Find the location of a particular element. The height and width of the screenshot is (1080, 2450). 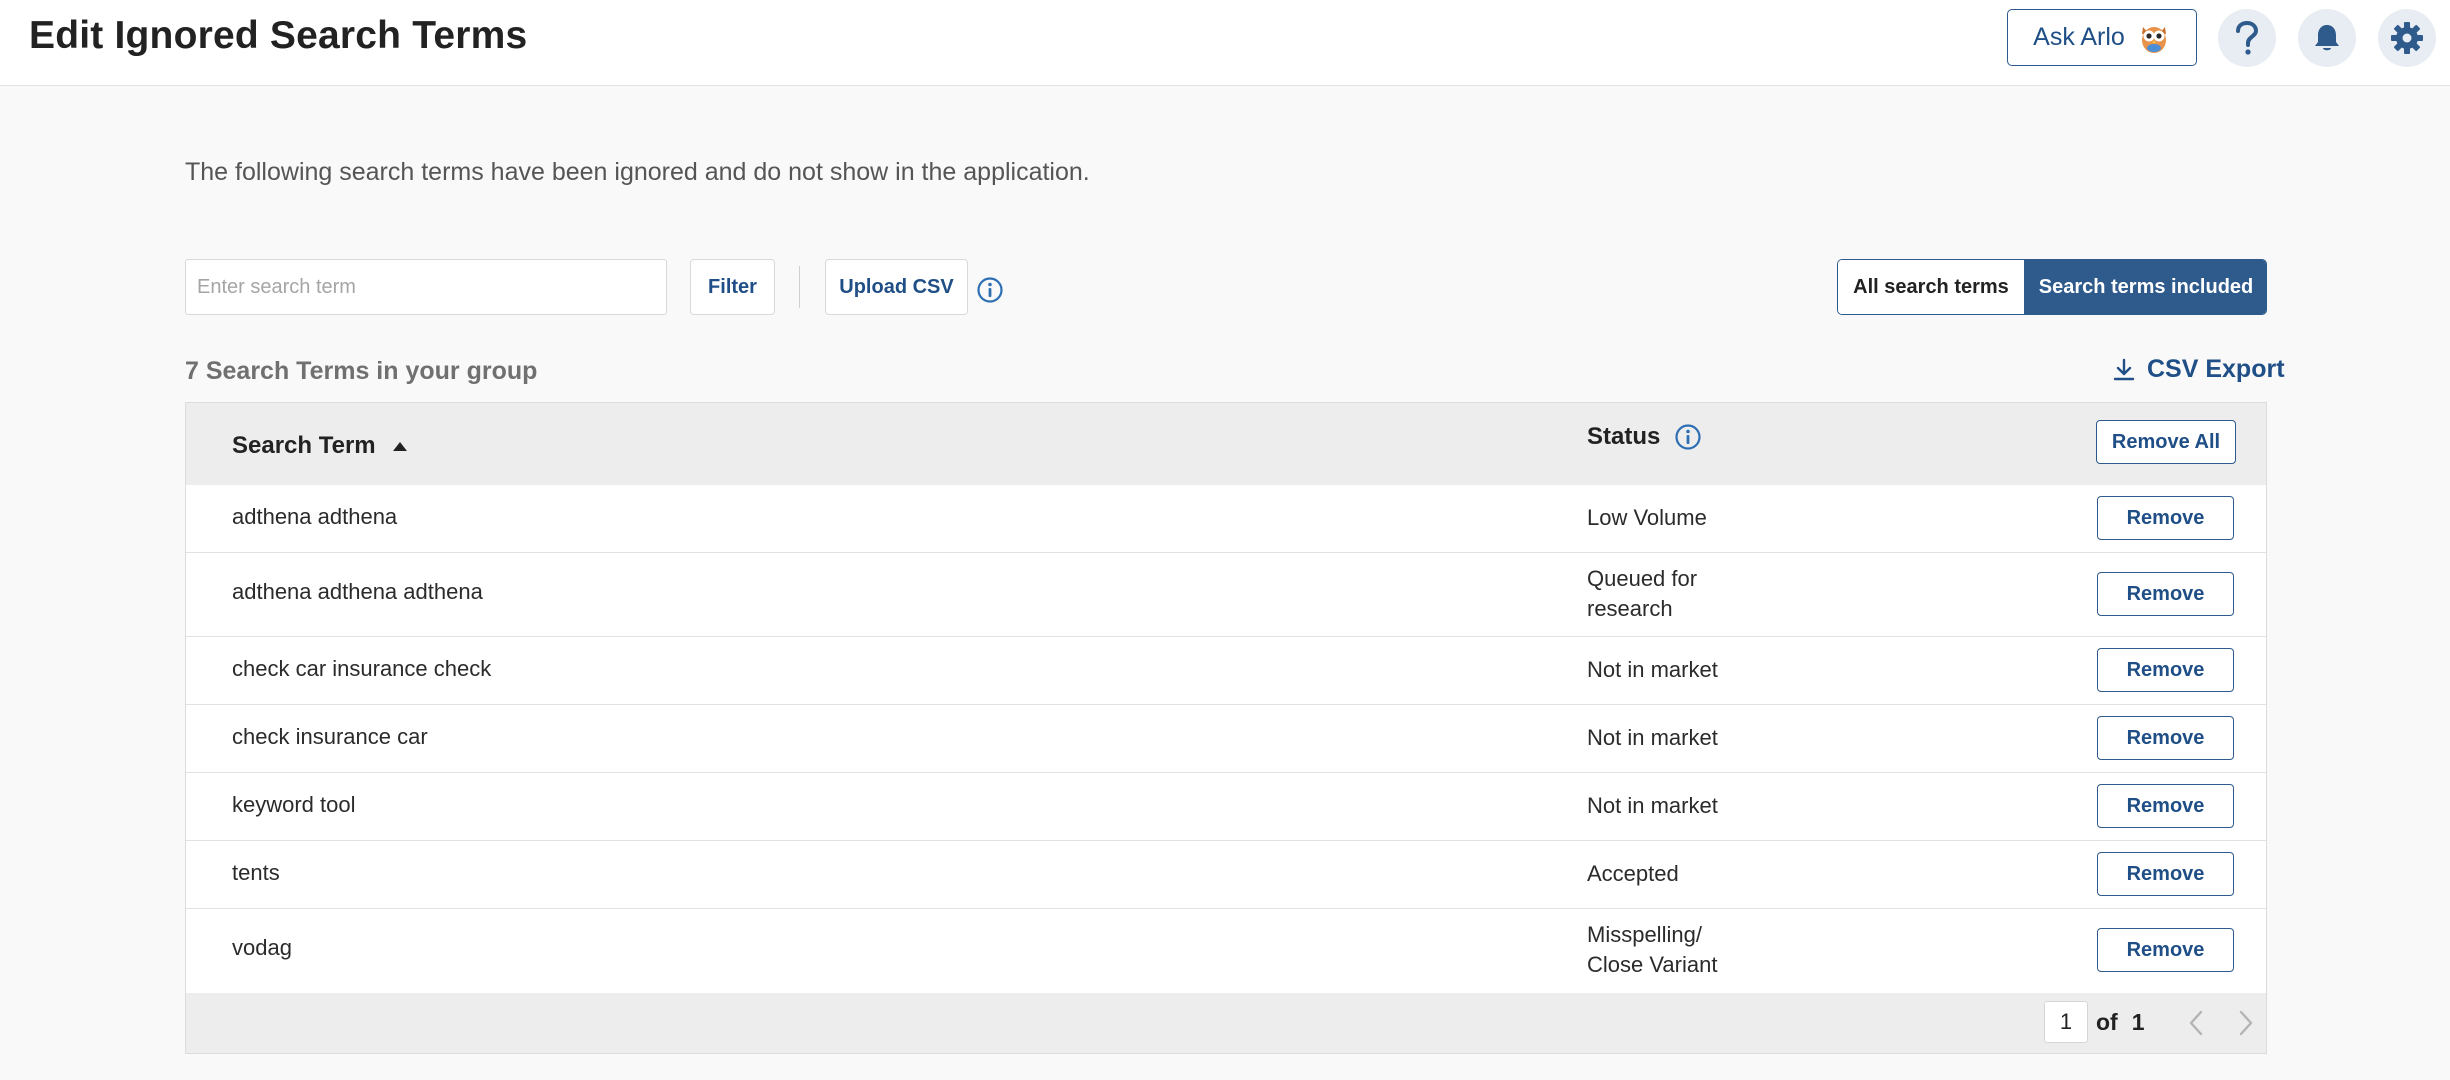

page-title: Edit Ignored Search Terms is located at coordinates (278, 35).